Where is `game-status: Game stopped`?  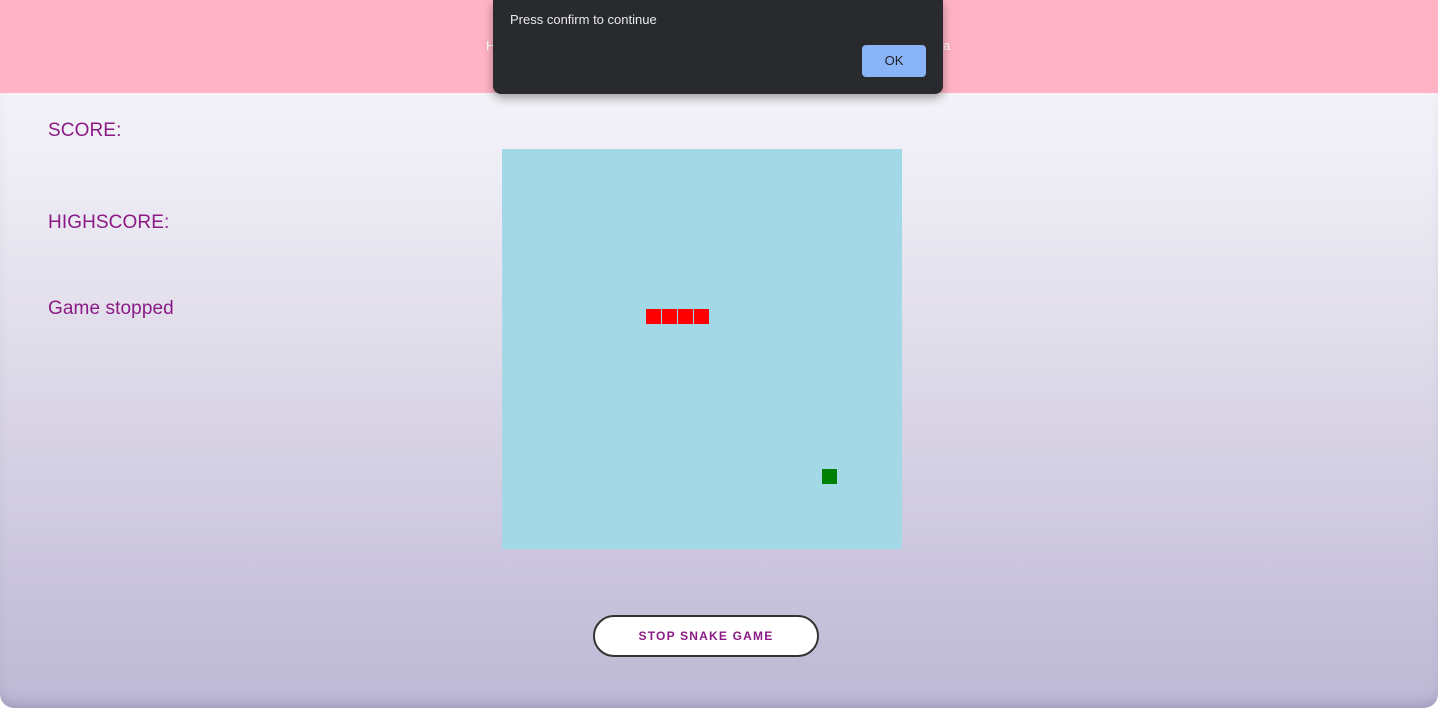 game-status: Game stopped is located at coordinates (111, 308).